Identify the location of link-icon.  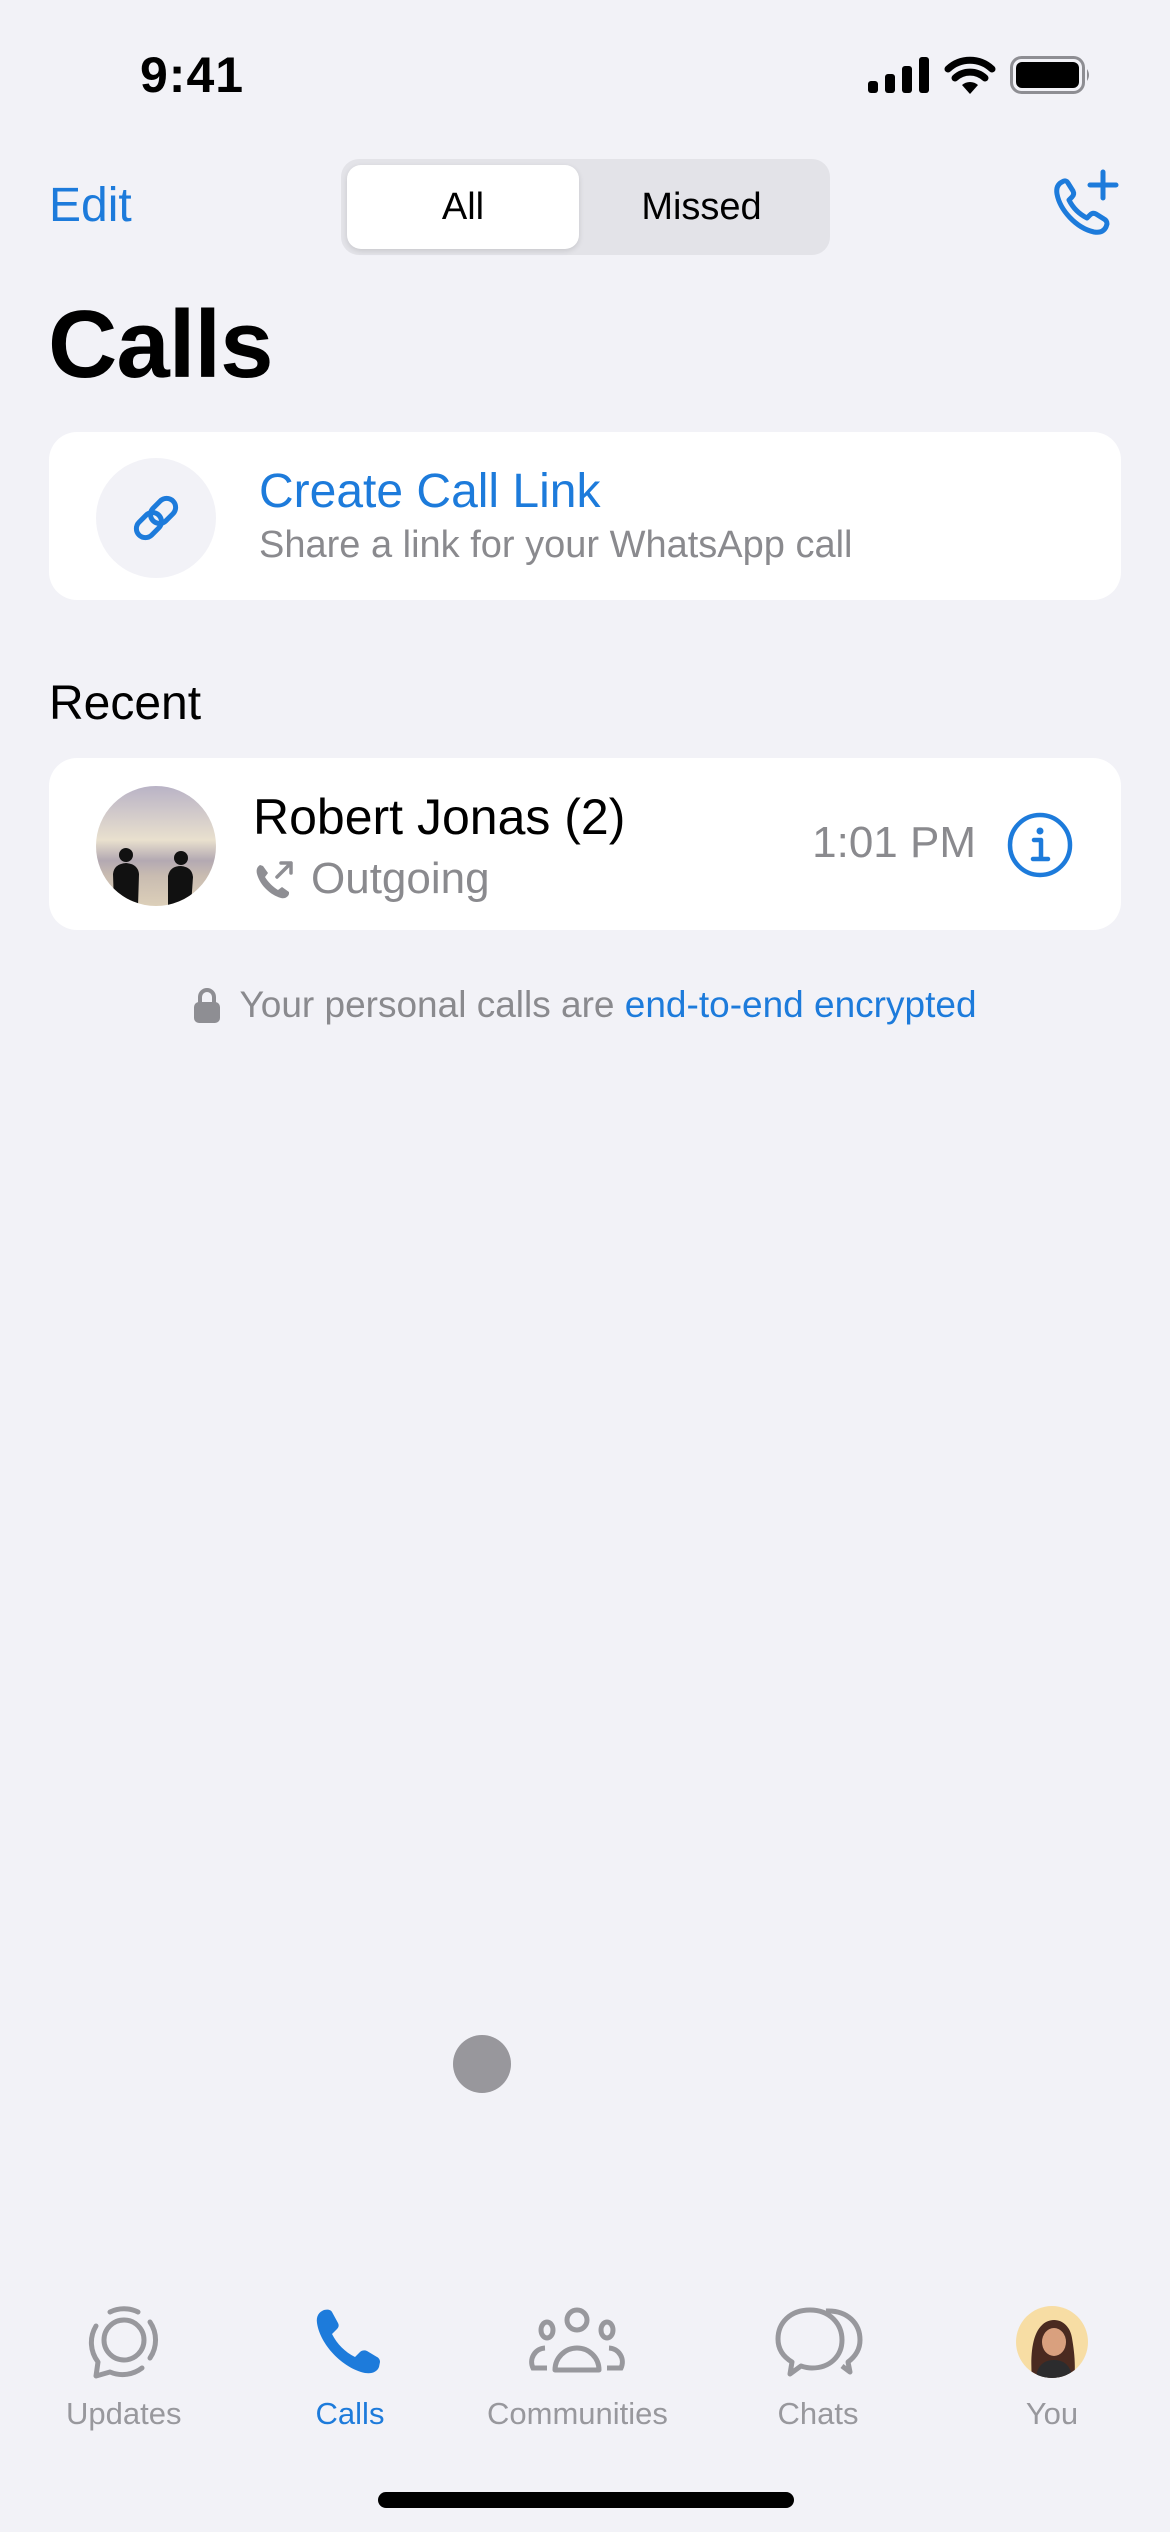
(156, 518).